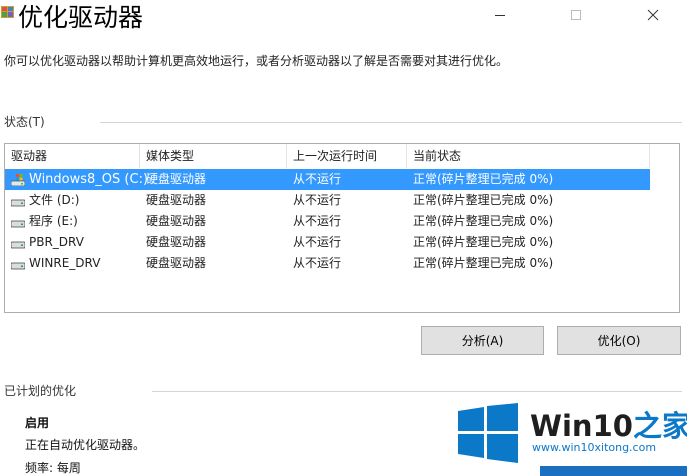  What do you see at coordinates (581, 426) in the screenshot?
I see `watermark-brand-prefix: Win10` at bounding box center [581, 426].